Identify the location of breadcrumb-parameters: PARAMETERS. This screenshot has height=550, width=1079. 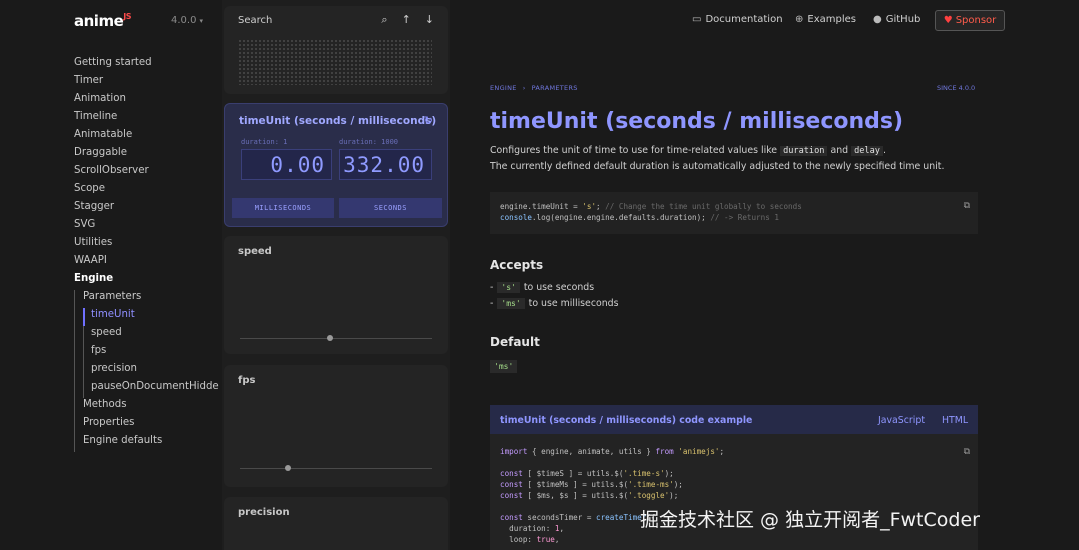
(555, 88).